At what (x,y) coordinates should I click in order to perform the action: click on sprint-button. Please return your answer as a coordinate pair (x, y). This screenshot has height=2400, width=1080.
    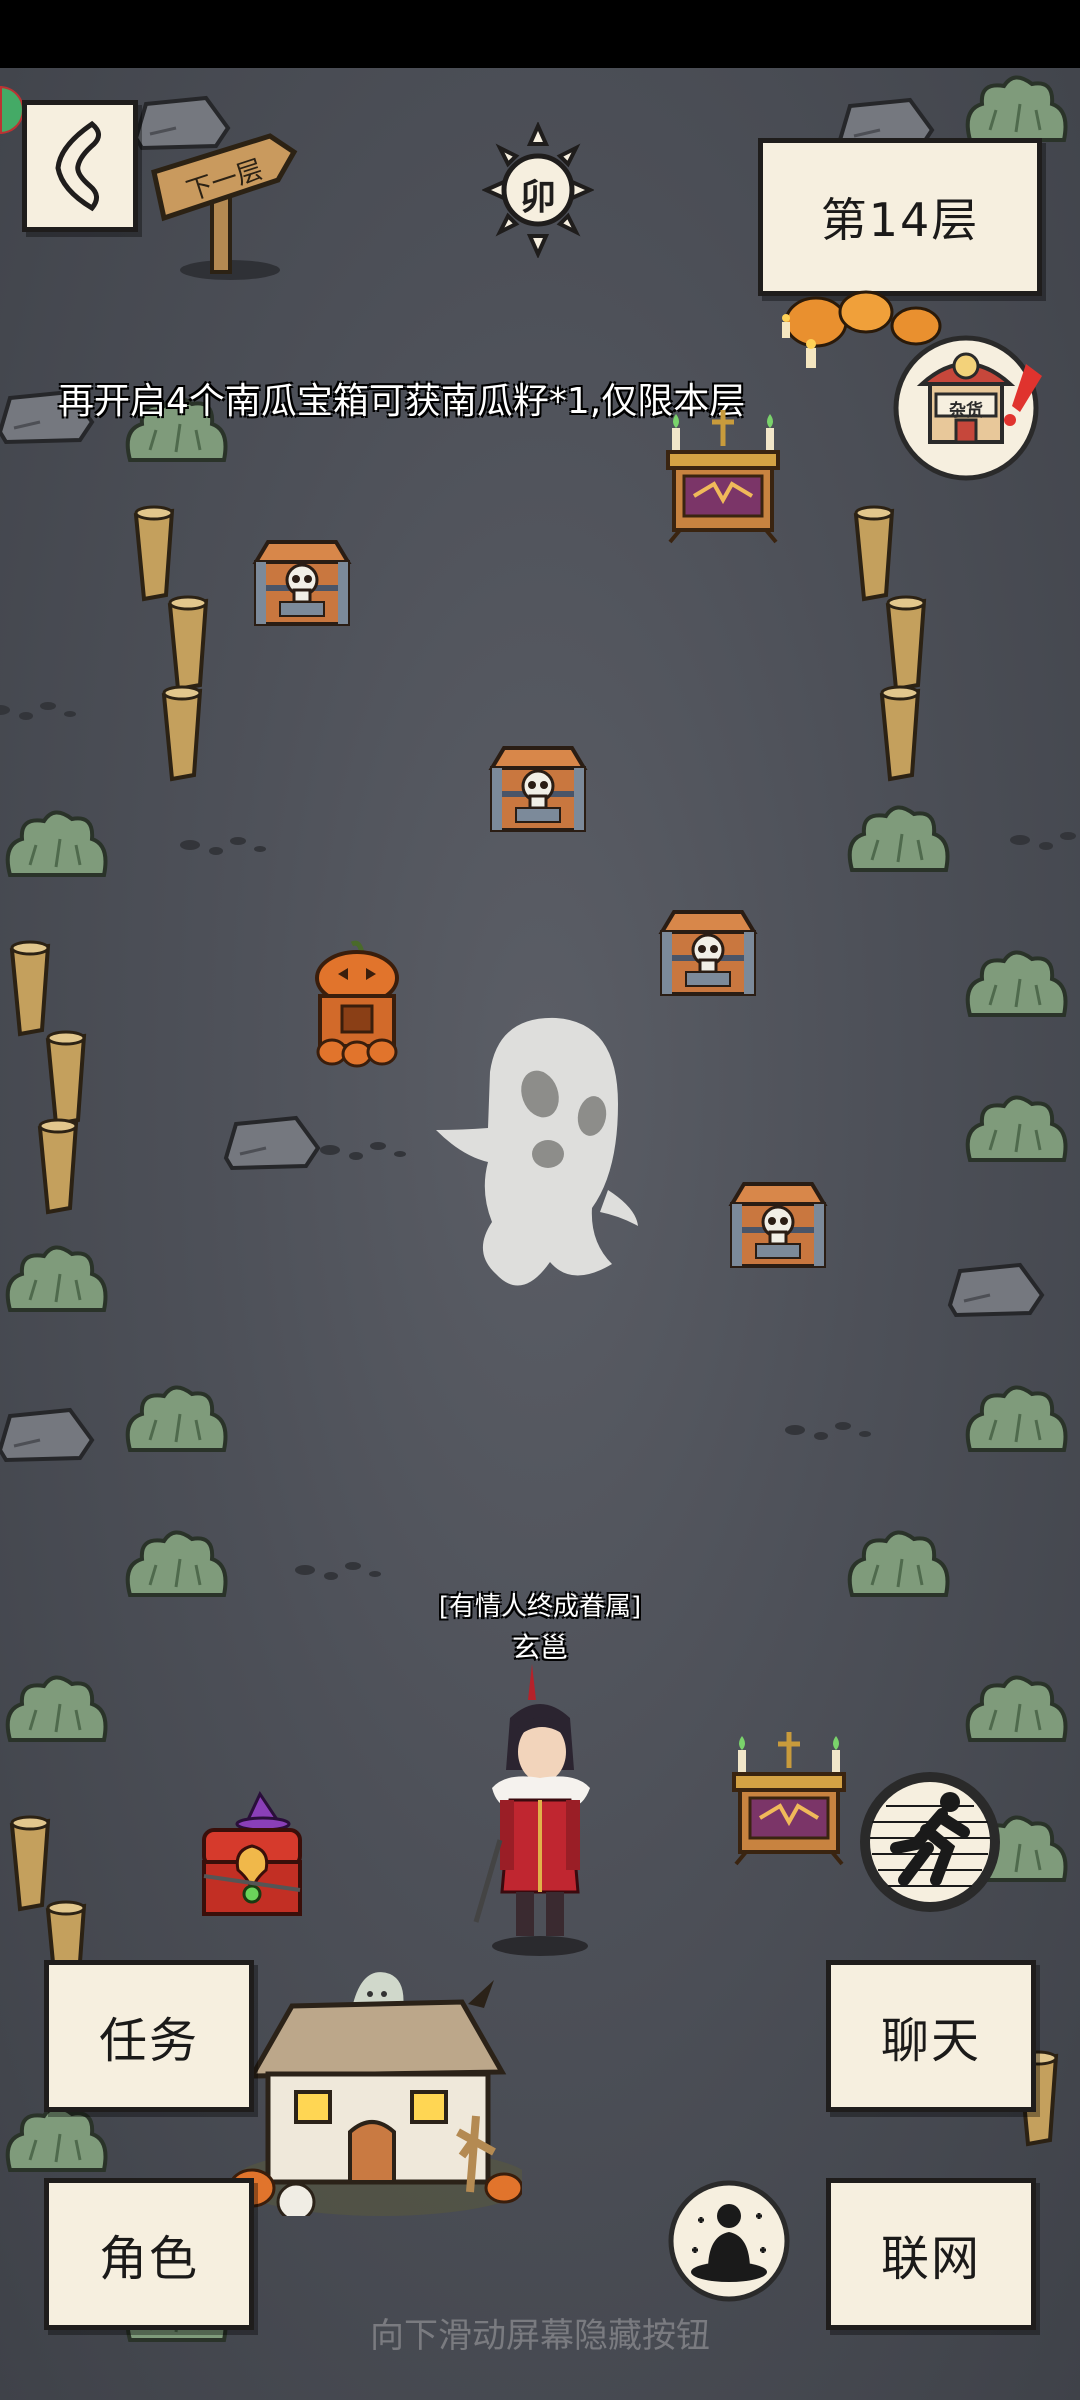
    Looking at the image, I should click on (930, 1842).